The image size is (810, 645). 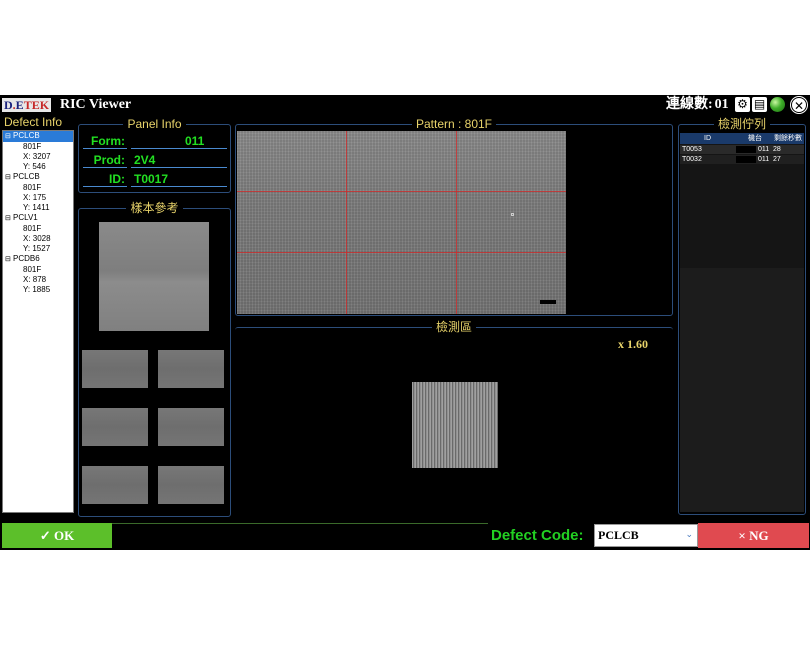 I want to click on tree-child-item: X: 3207, so click(x=38, y=157).